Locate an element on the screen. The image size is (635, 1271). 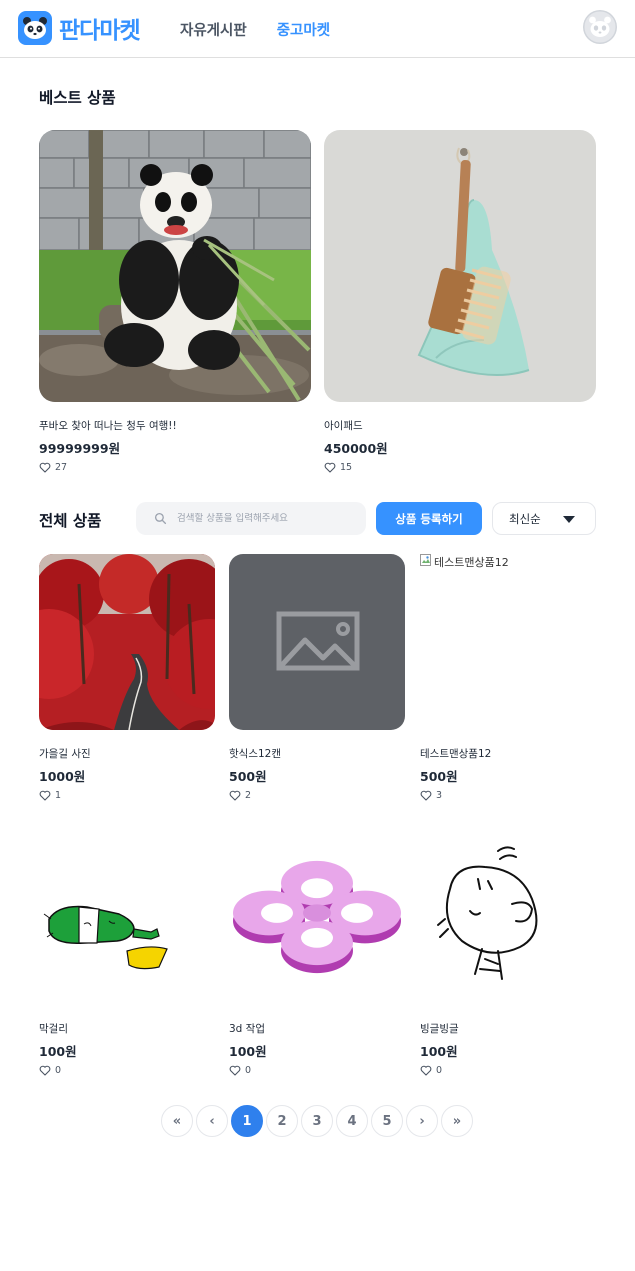
logo-link: 판다마켓 is located at coordinates (79, 28).